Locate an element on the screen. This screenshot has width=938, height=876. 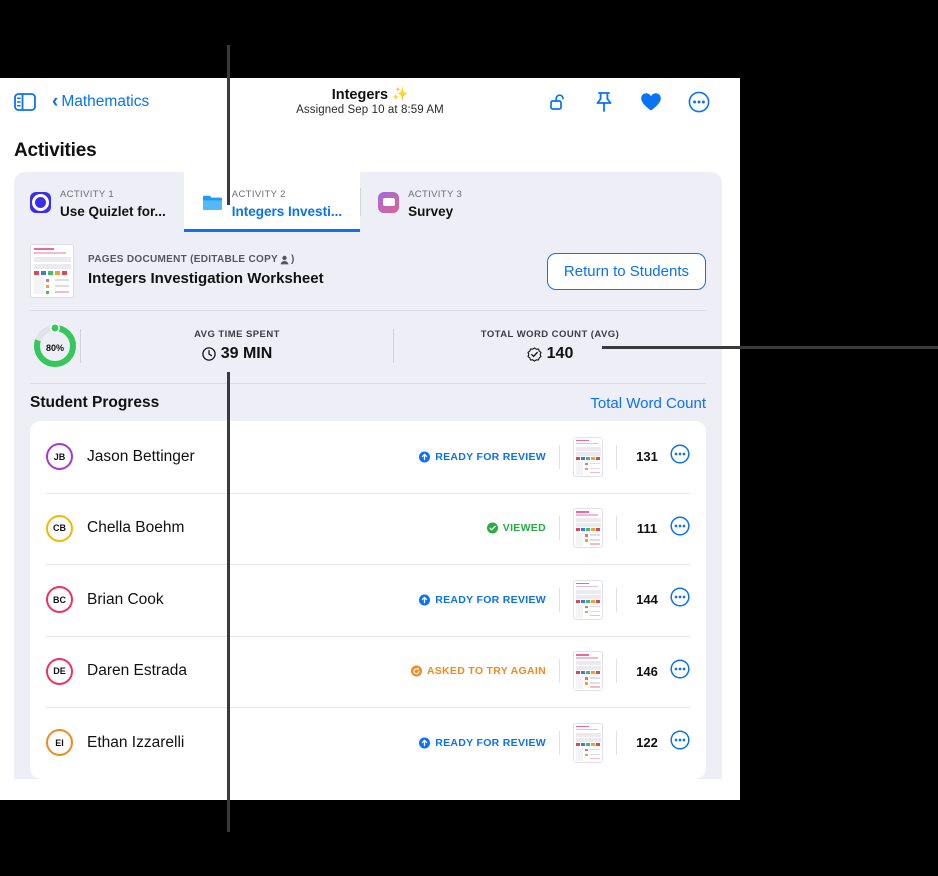
tab-activity-1-kicker: ACTIVITY 1 is located at coordinates (87, 195).